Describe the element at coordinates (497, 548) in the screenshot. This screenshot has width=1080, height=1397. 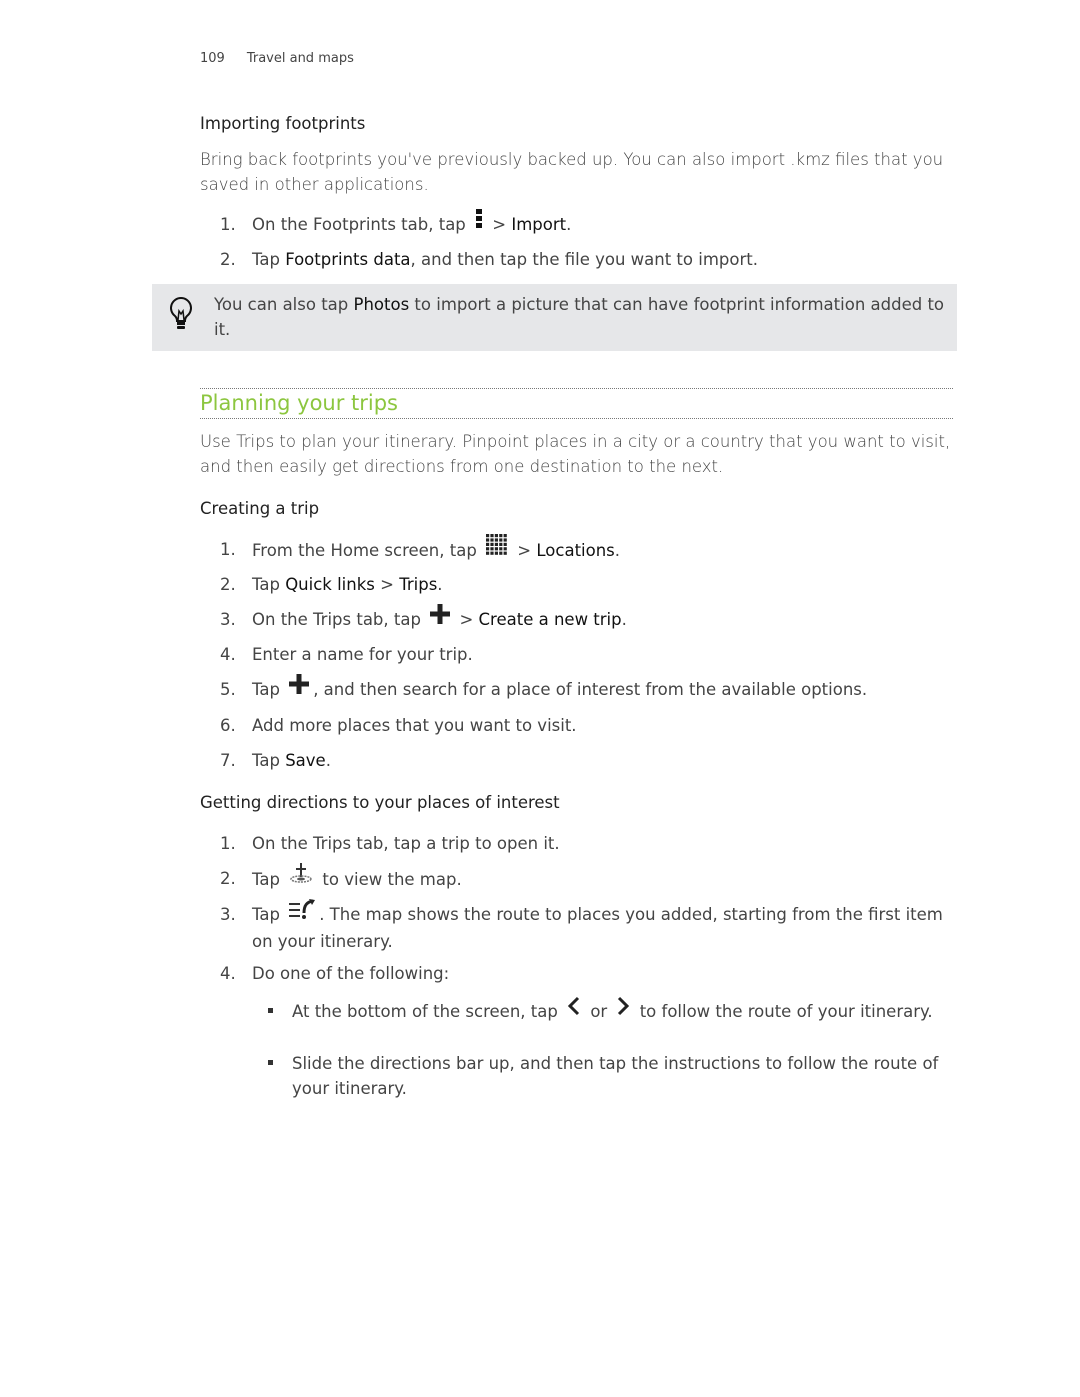
I see `apps-grid-icon` at that location.